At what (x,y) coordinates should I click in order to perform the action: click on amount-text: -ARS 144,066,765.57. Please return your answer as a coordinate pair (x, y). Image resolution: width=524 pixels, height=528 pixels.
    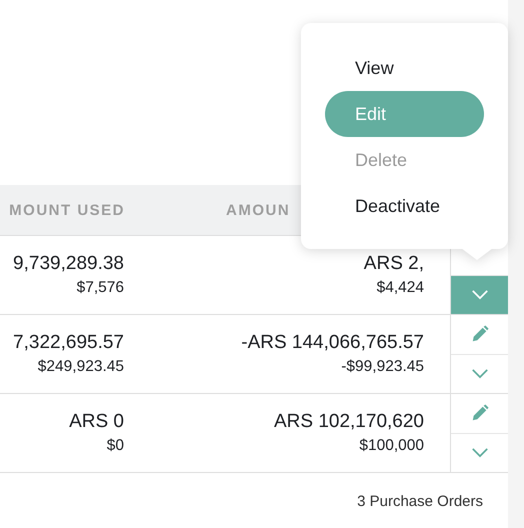
    Looking at the image, I should click on (332, 343).